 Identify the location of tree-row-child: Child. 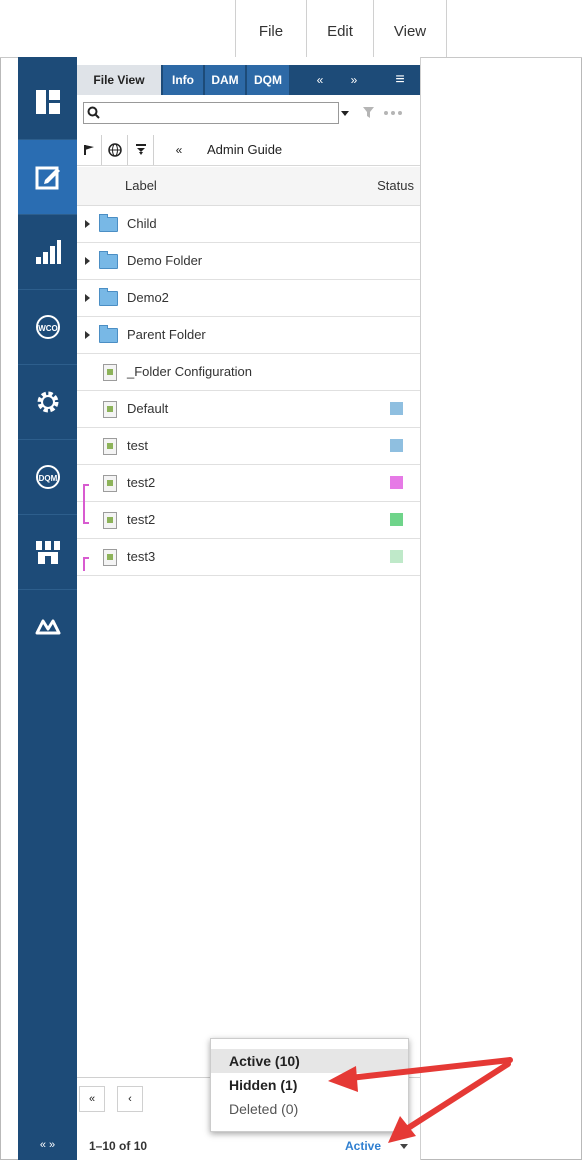
(248, 224).